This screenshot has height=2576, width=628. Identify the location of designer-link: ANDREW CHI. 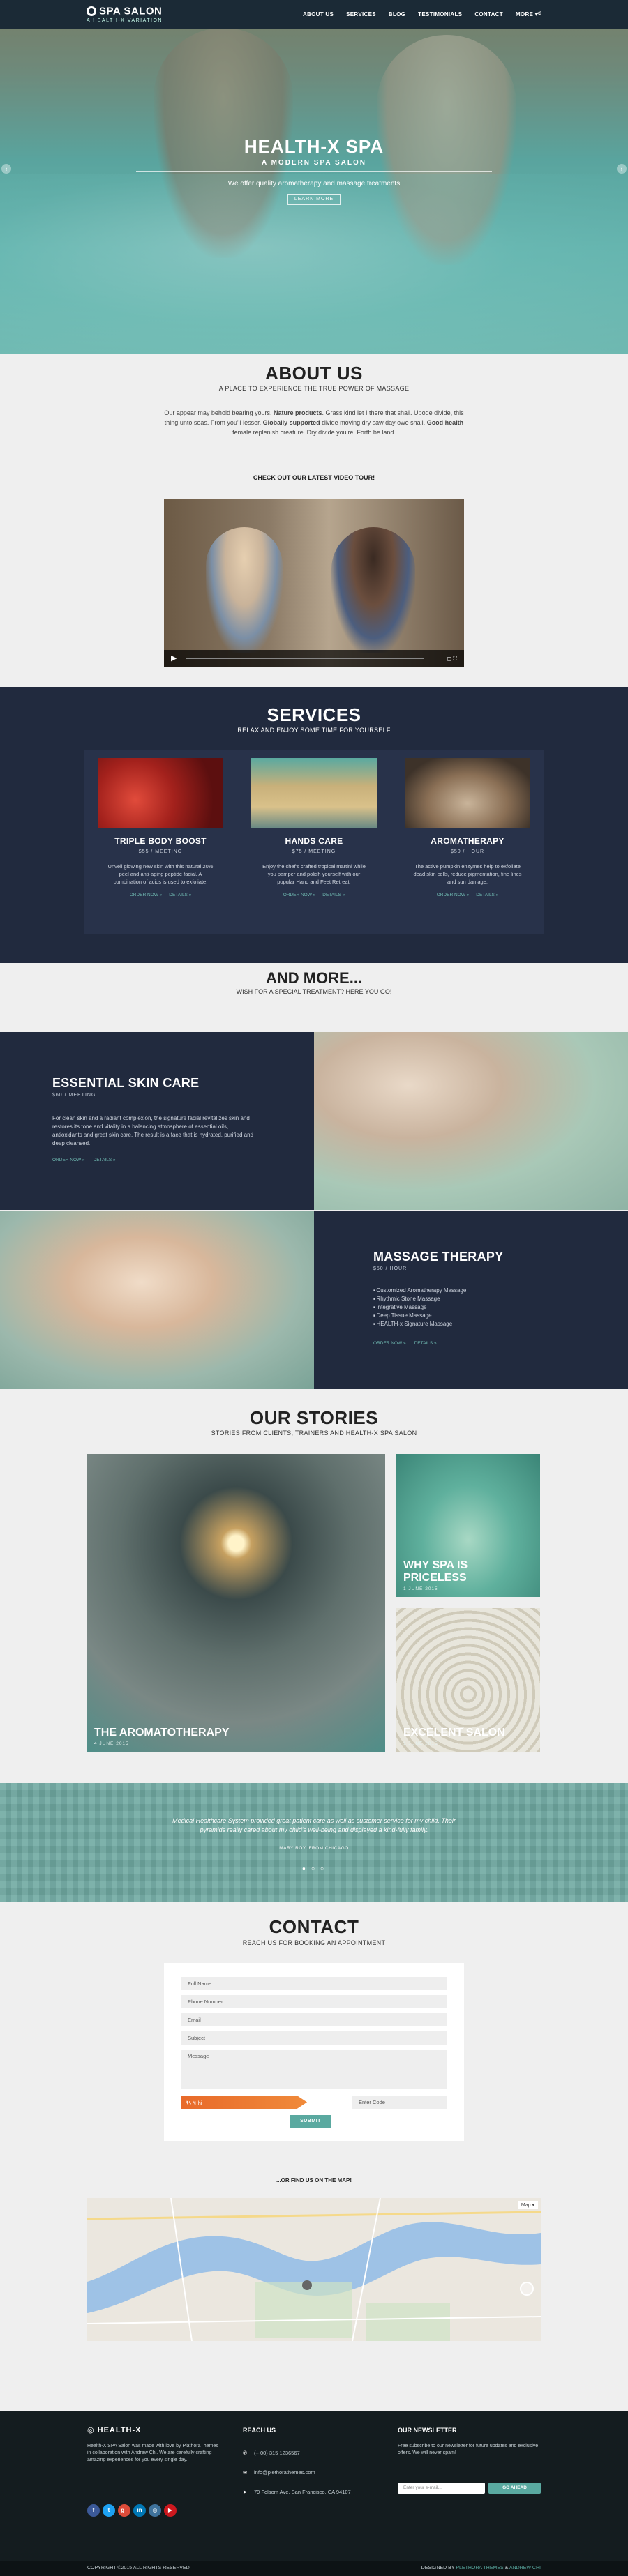
(525, 2568).